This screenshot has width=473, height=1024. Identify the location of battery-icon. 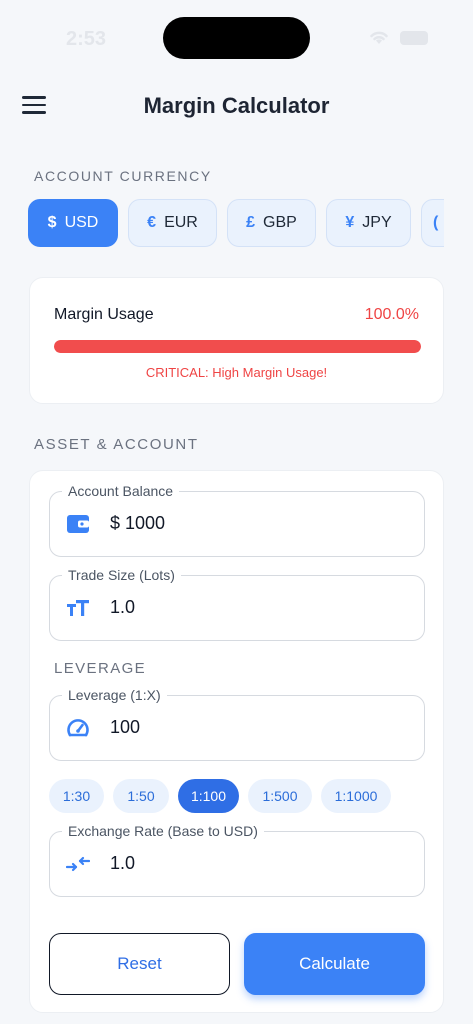
(414, 38).